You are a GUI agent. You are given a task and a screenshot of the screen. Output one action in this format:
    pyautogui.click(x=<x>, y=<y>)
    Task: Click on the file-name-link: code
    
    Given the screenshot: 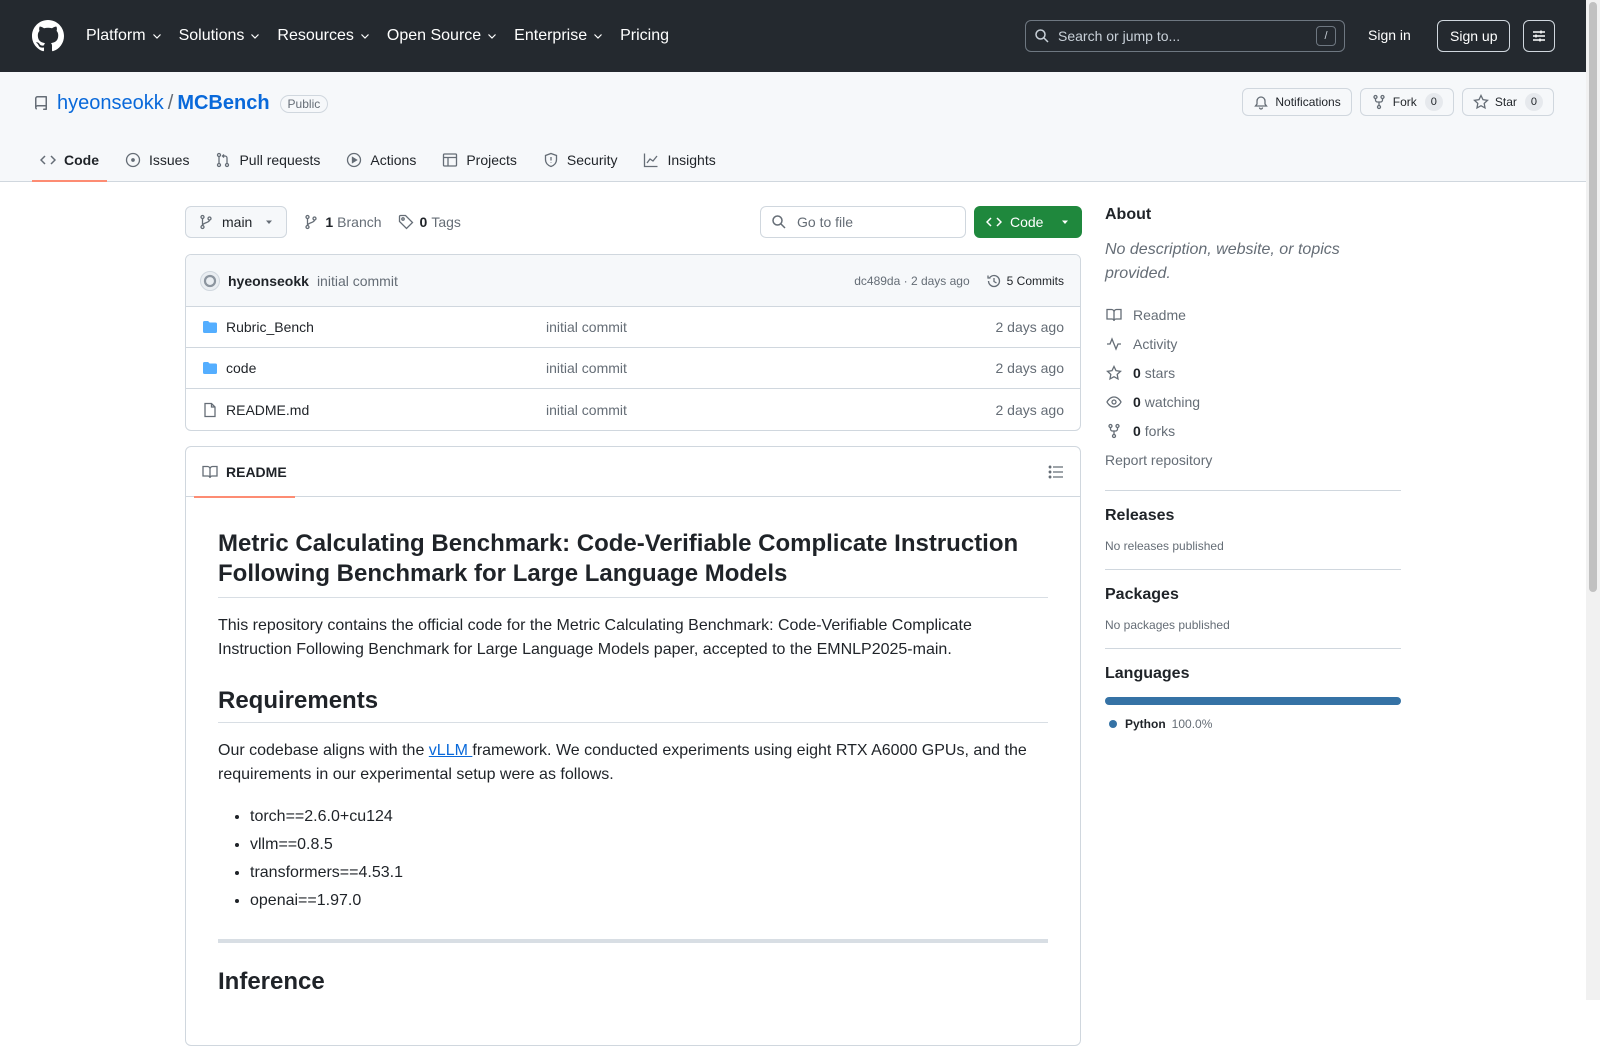 What is the action you would take?
    pyautogui.click(x=386, y=368)
    